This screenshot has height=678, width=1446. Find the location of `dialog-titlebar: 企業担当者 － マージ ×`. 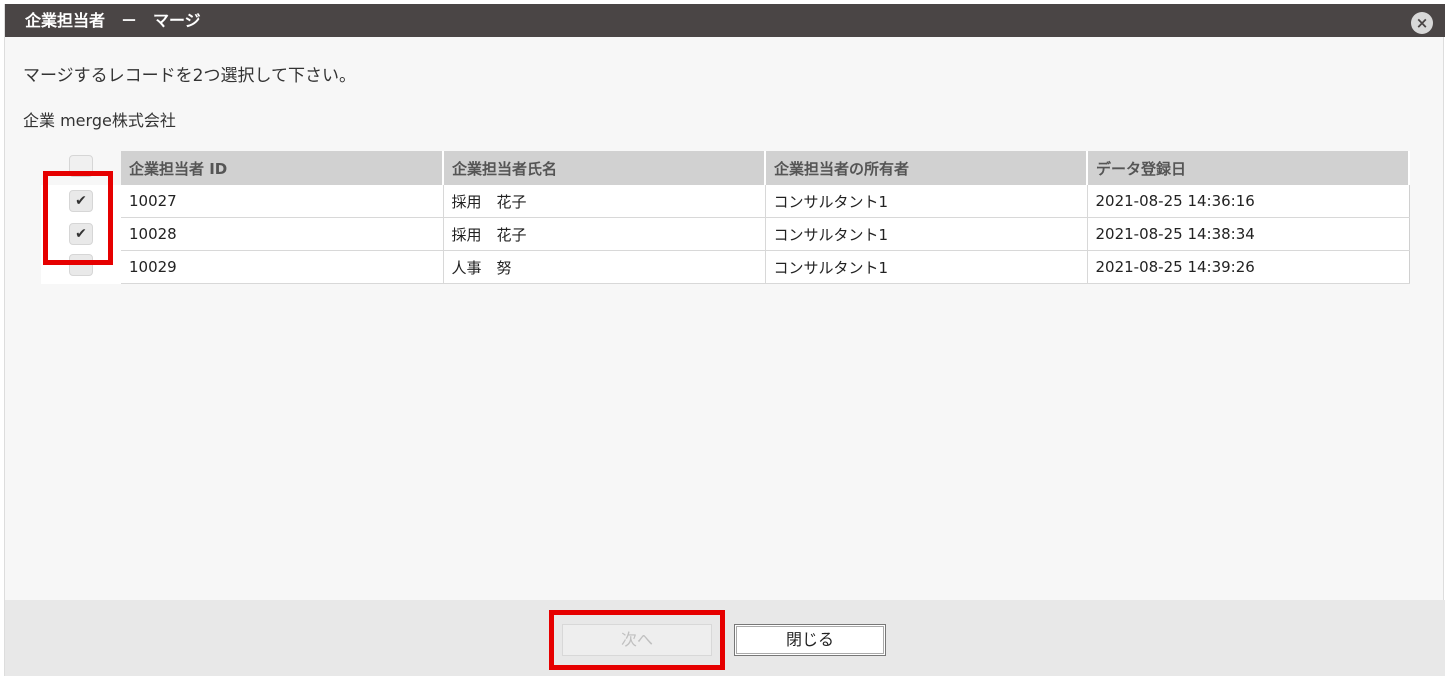

dialog-titlebar: 企業担当者 － マージ × is located at coordinates (725, 20).